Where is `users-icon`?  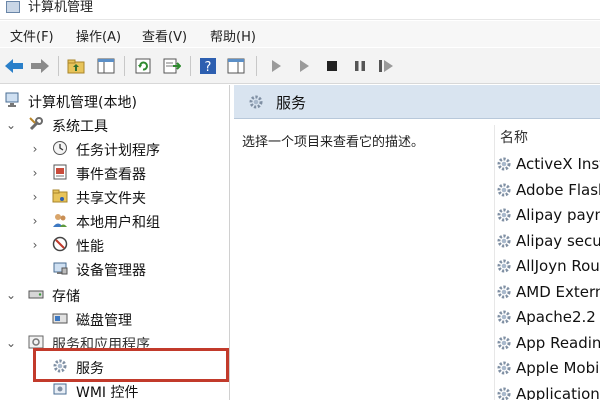
users-icon is located at coordinates (60, 220).